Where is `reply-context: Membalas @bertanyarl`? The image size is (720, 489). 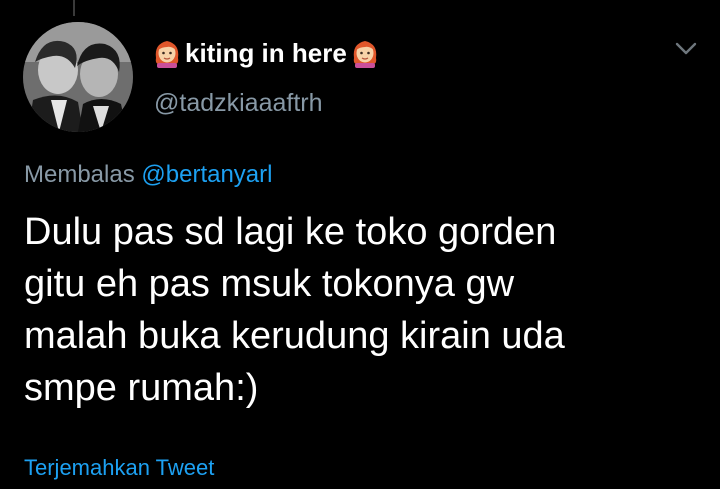
reply-context: Membalas @bertanyarl is located at coordinates (148, 175).